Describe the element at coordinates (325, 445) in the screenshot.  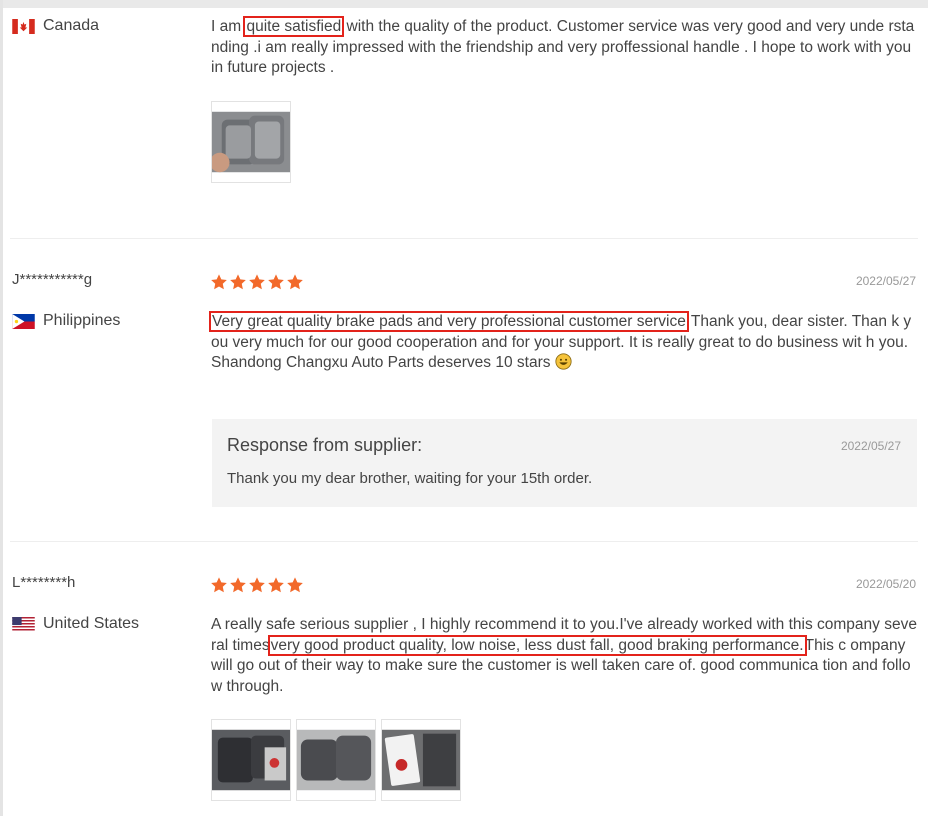
I see `response-title: Response from supplier:` at that location.